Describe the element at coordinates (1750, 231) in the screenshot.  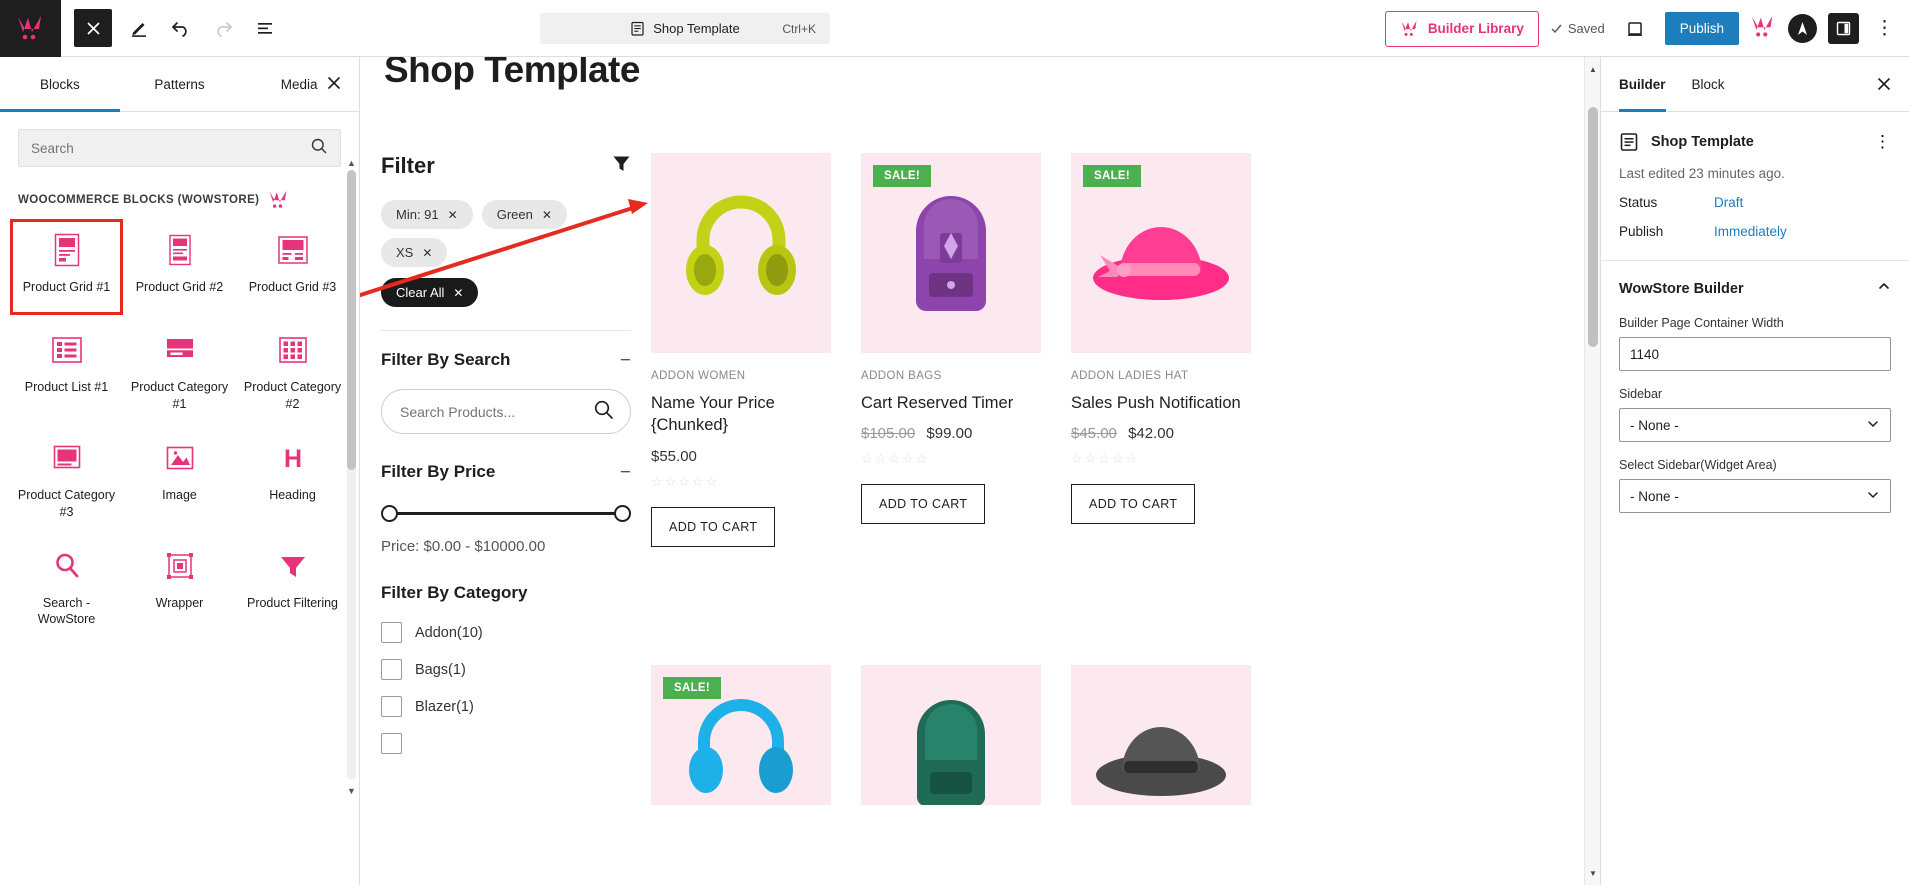
I see `publish-value: Immediately` at that location.